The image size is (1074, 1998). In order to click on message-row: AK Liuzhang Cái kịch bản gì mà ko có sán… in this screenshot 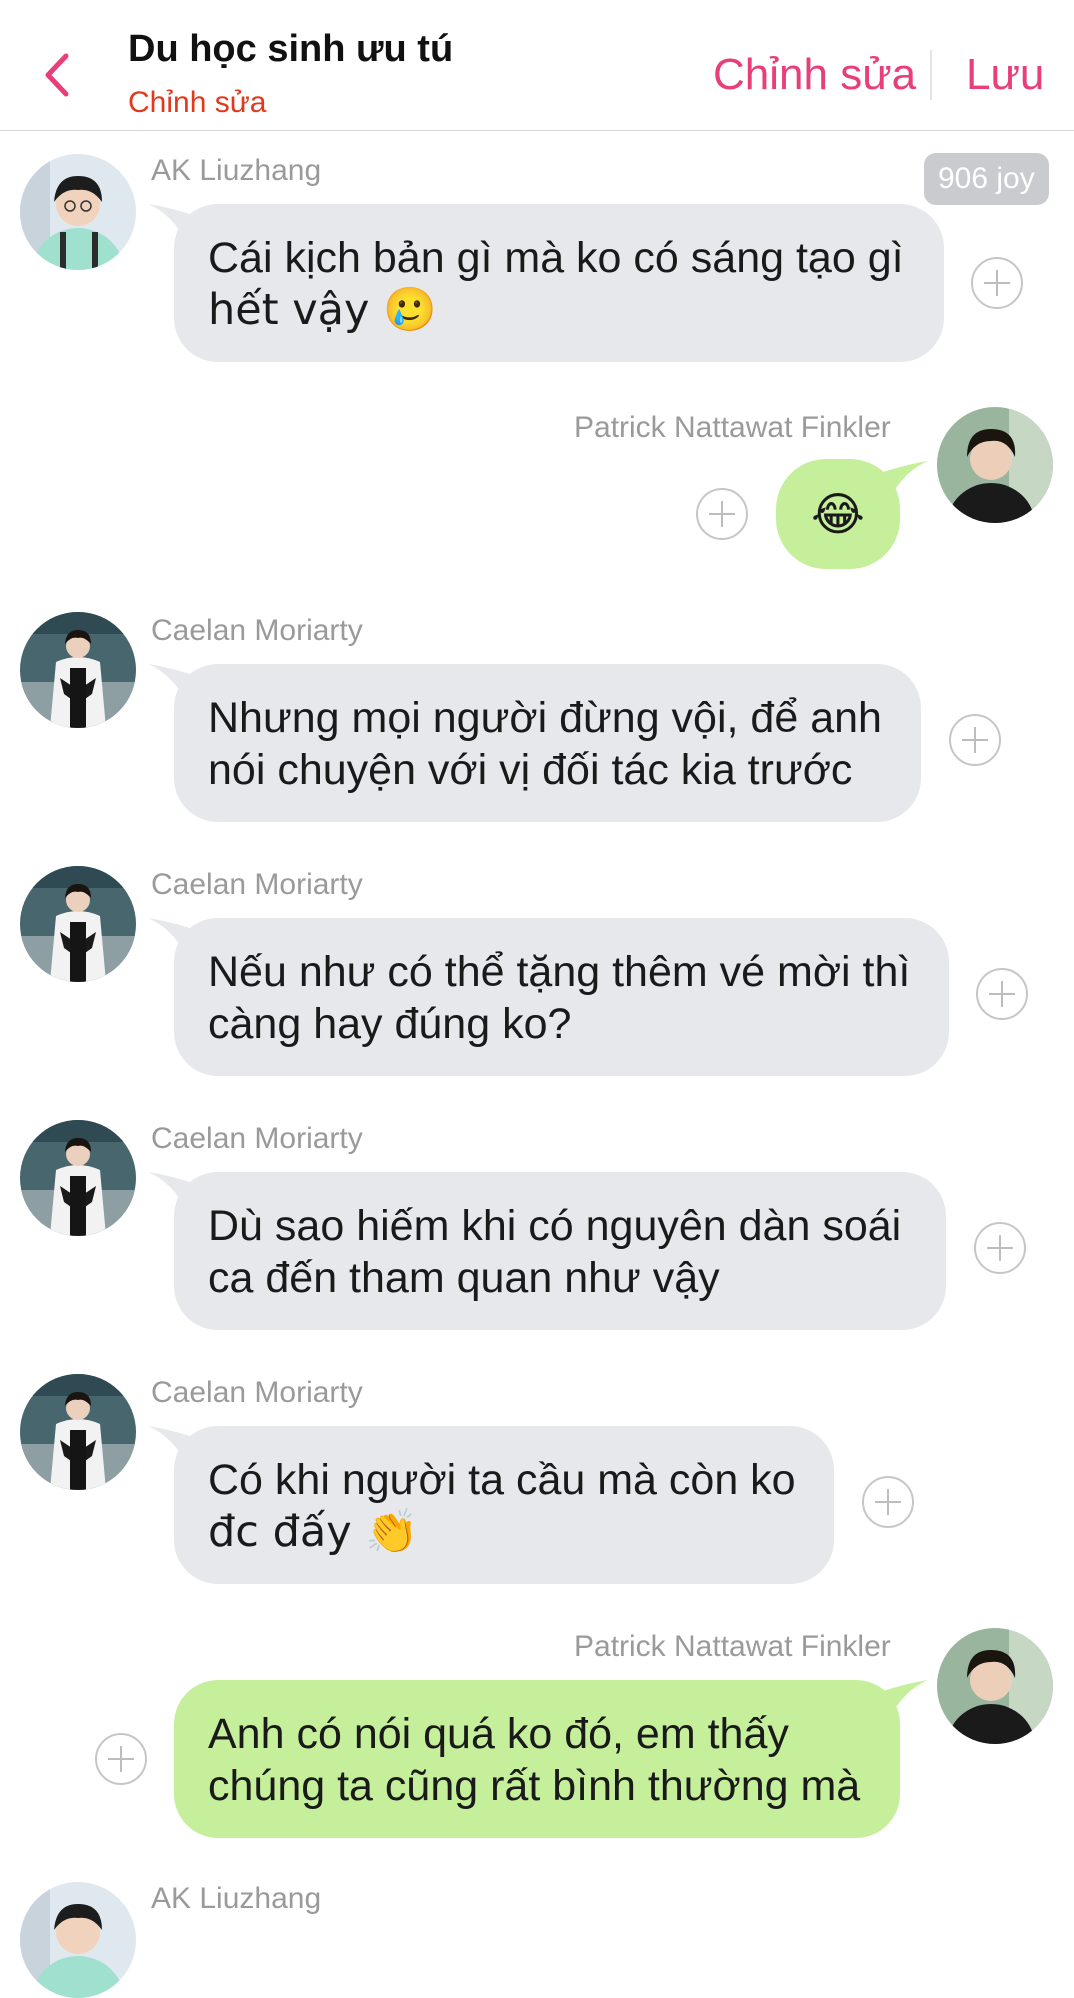, I will do `click(537, 260)`.